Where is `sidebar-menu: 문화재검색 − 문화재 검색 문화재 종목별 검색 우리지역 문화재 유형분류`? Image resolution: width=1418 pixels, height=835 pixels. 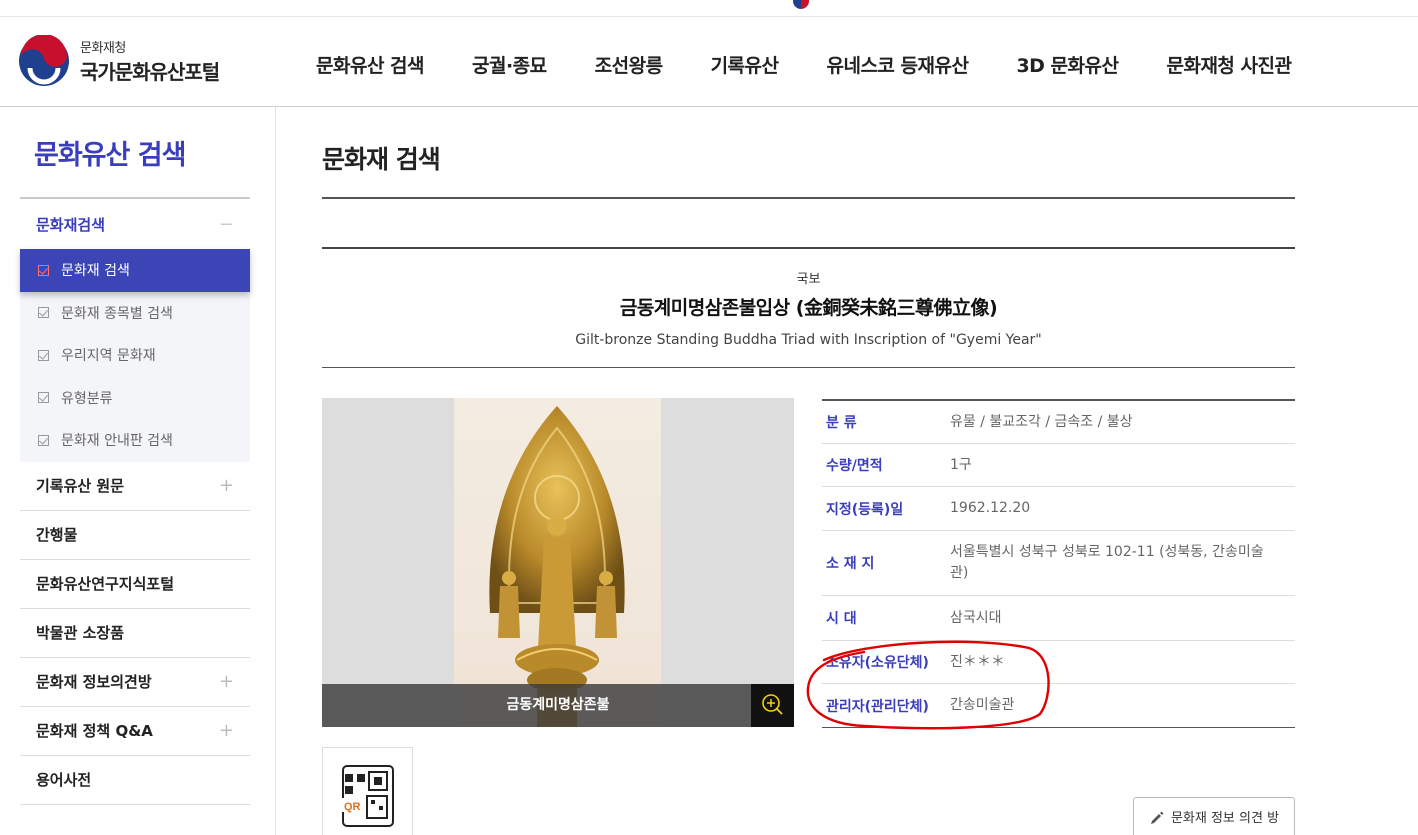 sidebar-menu: 문화재검색 − 문화재 검색 문화재 종목별 검색 우리지역 문화재 유형분류 is located at coordinates (135, 501).